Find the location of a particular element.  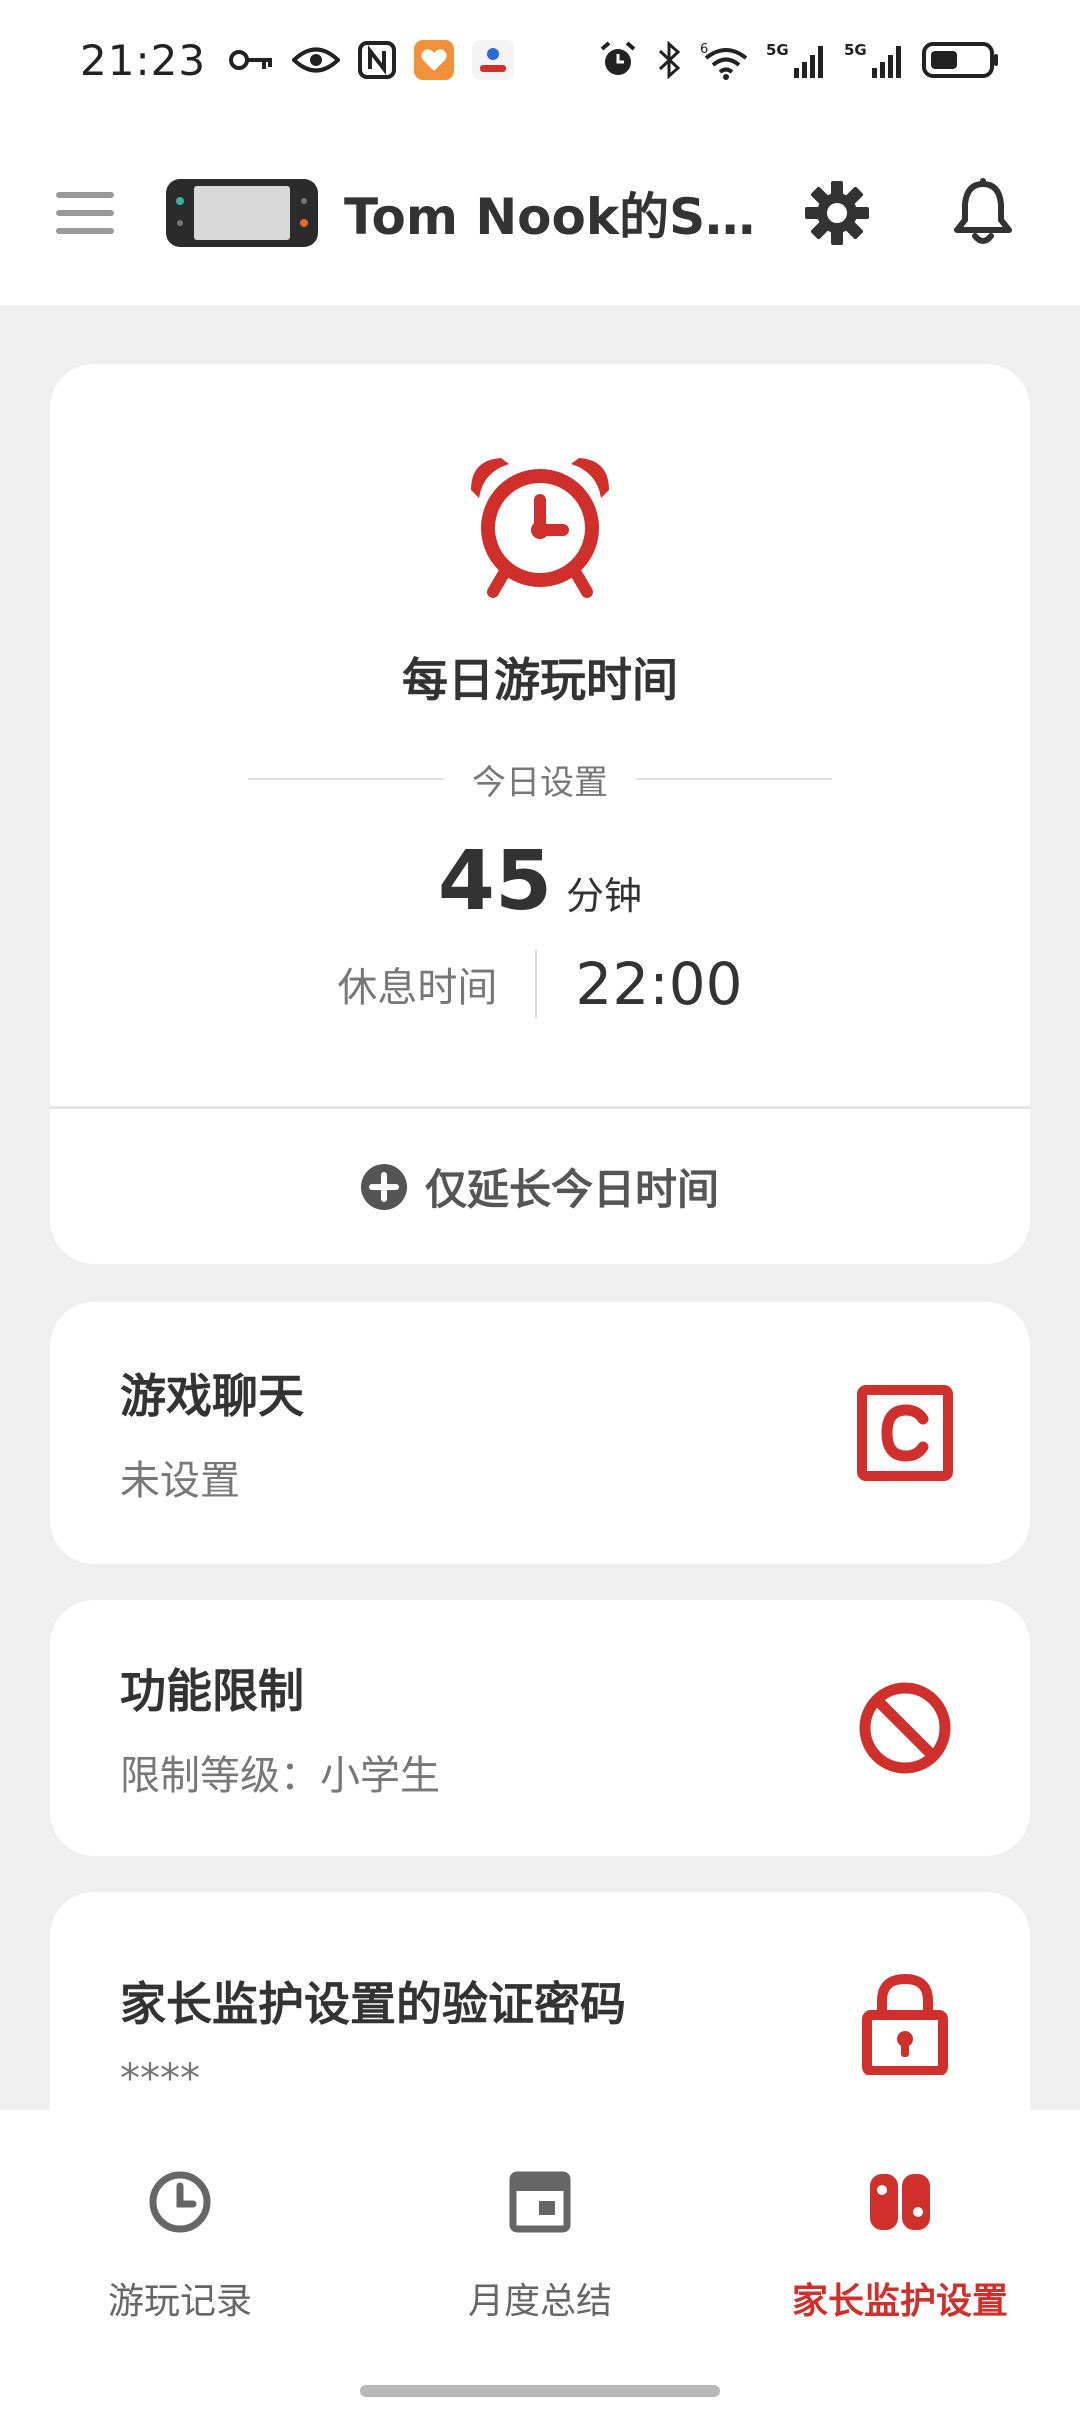

alarm-clock-icon-wrap is located at coordinates (540, 525).